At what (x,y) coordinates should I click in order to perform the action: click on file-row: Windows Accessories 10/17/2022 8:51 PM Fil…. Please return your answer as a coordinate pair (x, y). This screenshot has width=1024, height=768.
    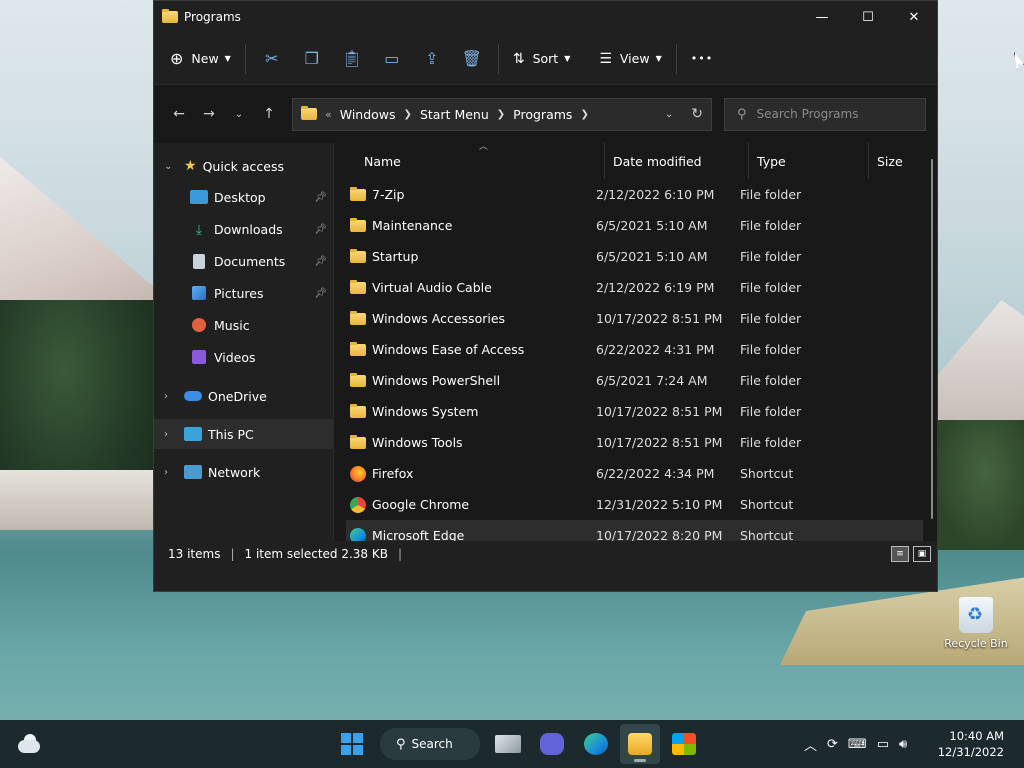
    Looking at the image, I should click on (635, 318).